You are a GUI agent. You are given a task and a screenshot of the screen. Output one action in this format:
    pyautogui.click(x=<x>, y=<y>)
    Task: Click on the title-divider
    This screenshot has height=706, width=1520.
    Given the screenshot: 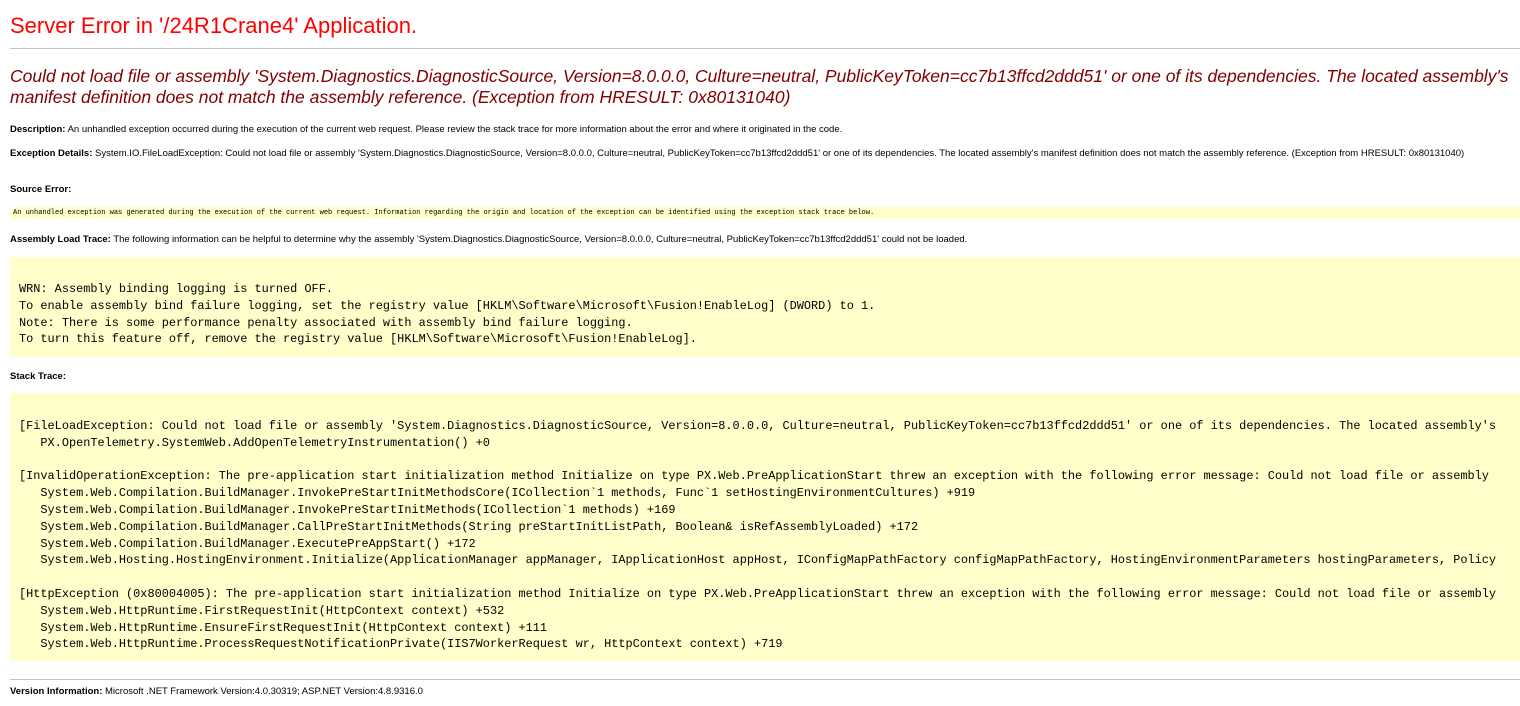 What is the action you would take?
    pyautogui.click(x=765, y=48)
    